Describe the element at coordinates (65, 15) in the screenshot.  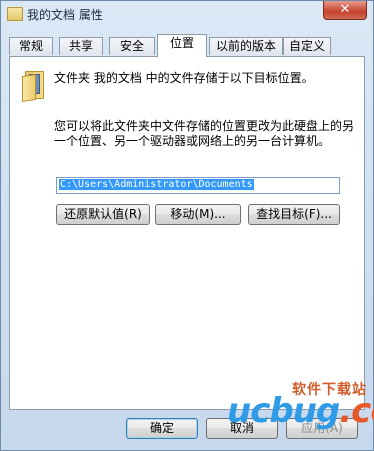
I see `window-title: 我的文档 属性` at that location.